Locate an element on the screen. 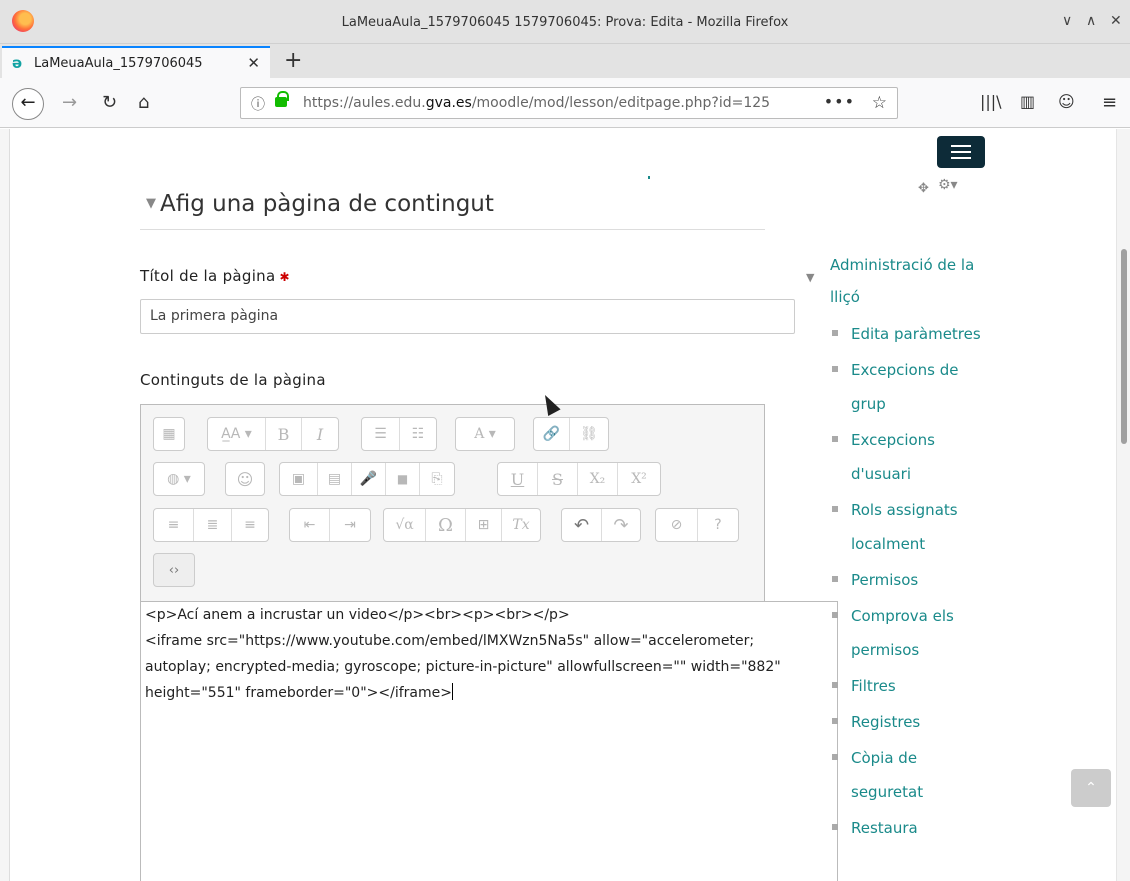 Image resolution: width=1130 pixels, height=881 pixels. lock-icon is located at coordinates (282, 99).